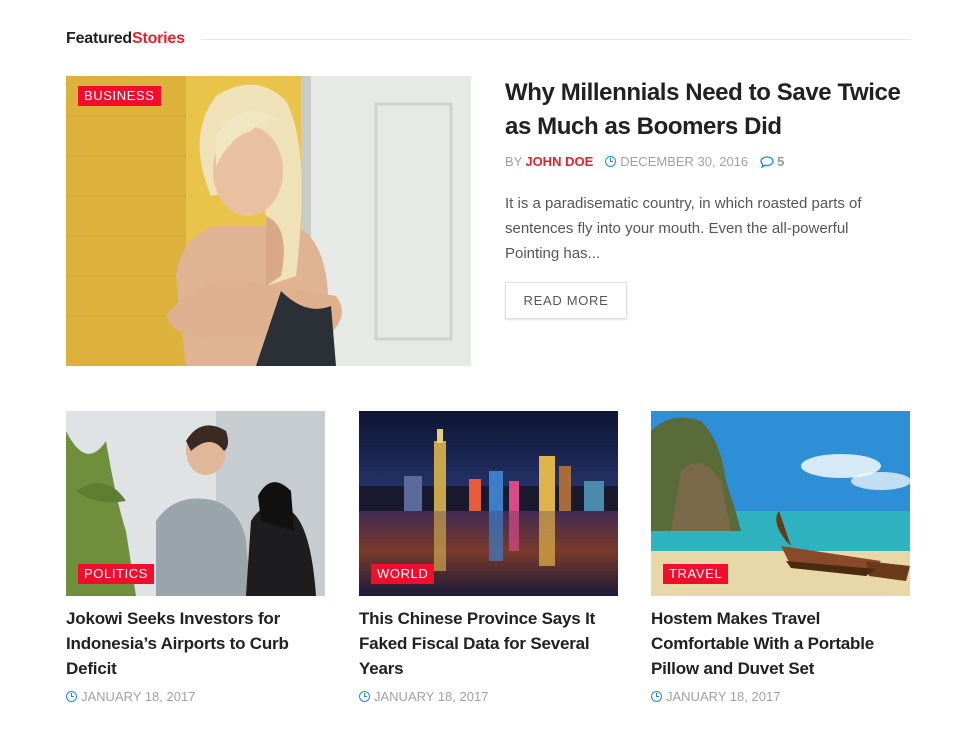 The width and height of the screenshot is (957, 730). I want to click on featured-date-text: DECEMBER 30, 2016, so click(684, 161).